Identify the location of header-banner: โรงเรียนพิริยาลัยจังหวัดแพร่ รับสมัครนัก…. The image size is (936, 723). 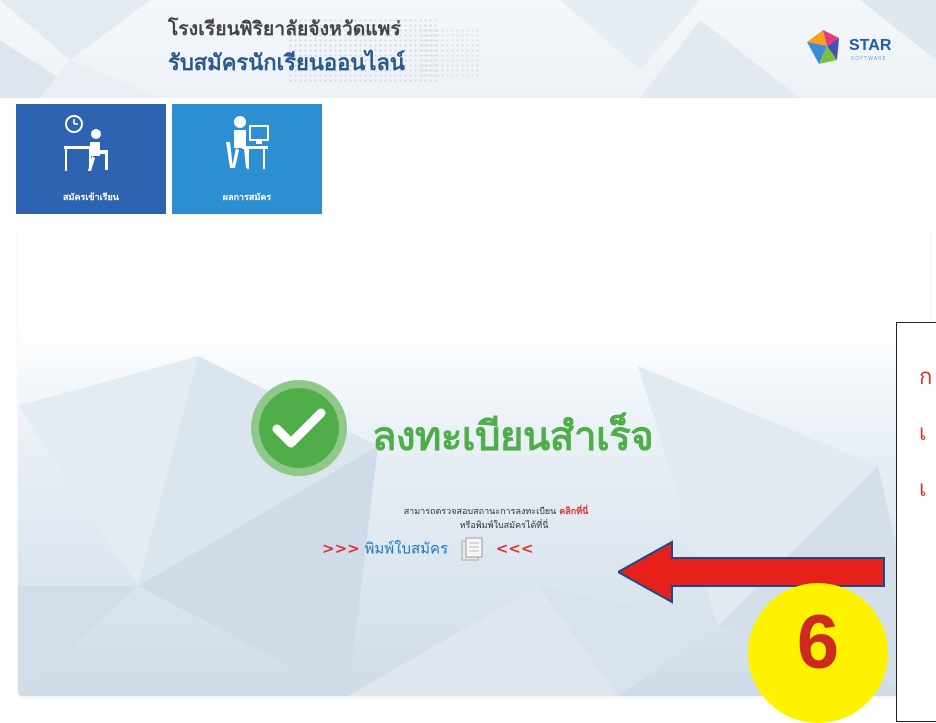
(468, 49).